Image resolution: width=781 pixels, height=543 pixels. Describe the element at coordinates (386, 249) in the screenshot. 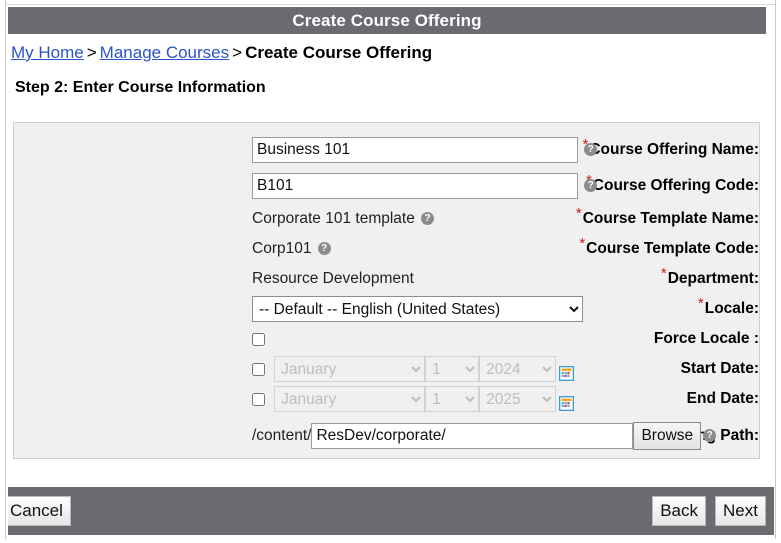

I see `field-row-course-template-code: *Course Template Code: Corp101 ?` at that location.